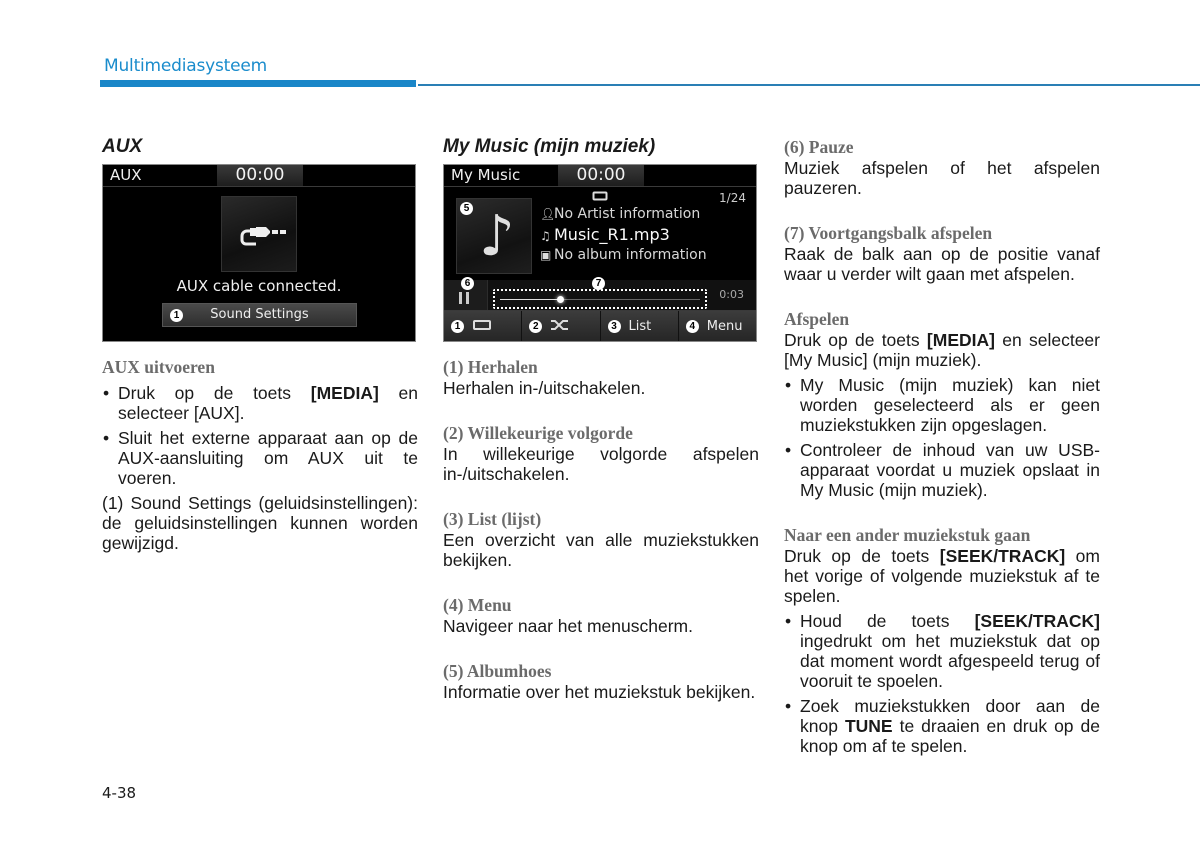  Describe the element at coordinates (492, 519) in the screenshot. I see `item-title: (3) List (lijst)` at that location.